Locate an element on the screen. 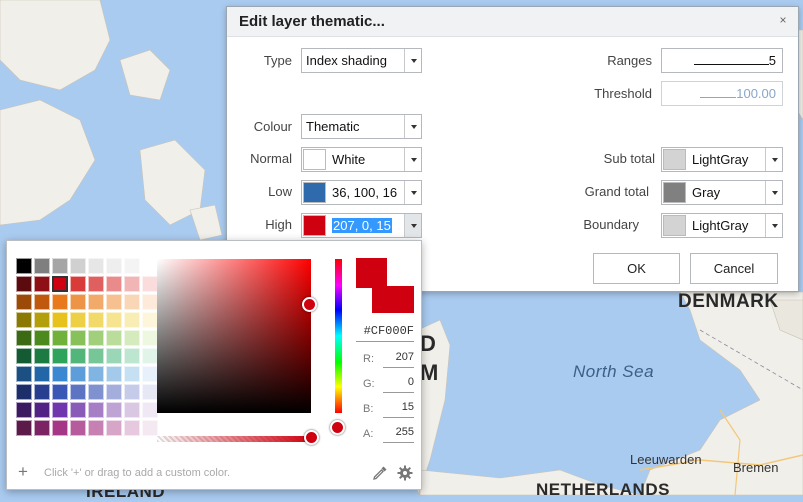  green-input: 0 is located at coordinates (398, 384).